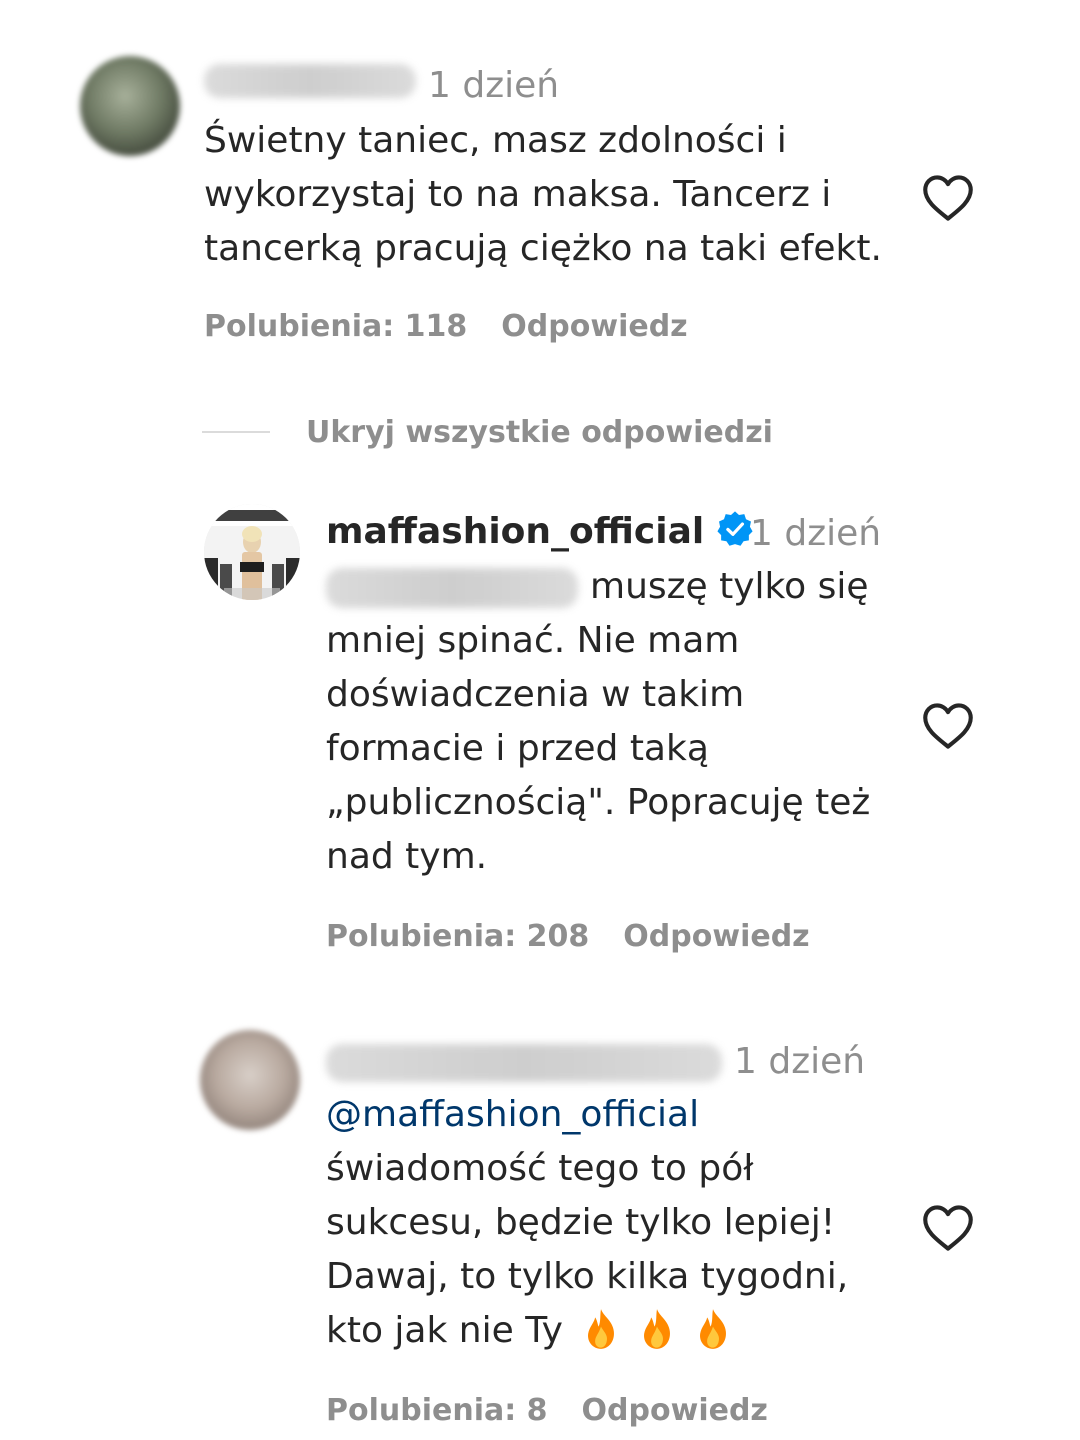  Describe the element at coordinates (799, 1062) in the screenshot. I see `comment-3-timestamp: 1 dzień` at that location.